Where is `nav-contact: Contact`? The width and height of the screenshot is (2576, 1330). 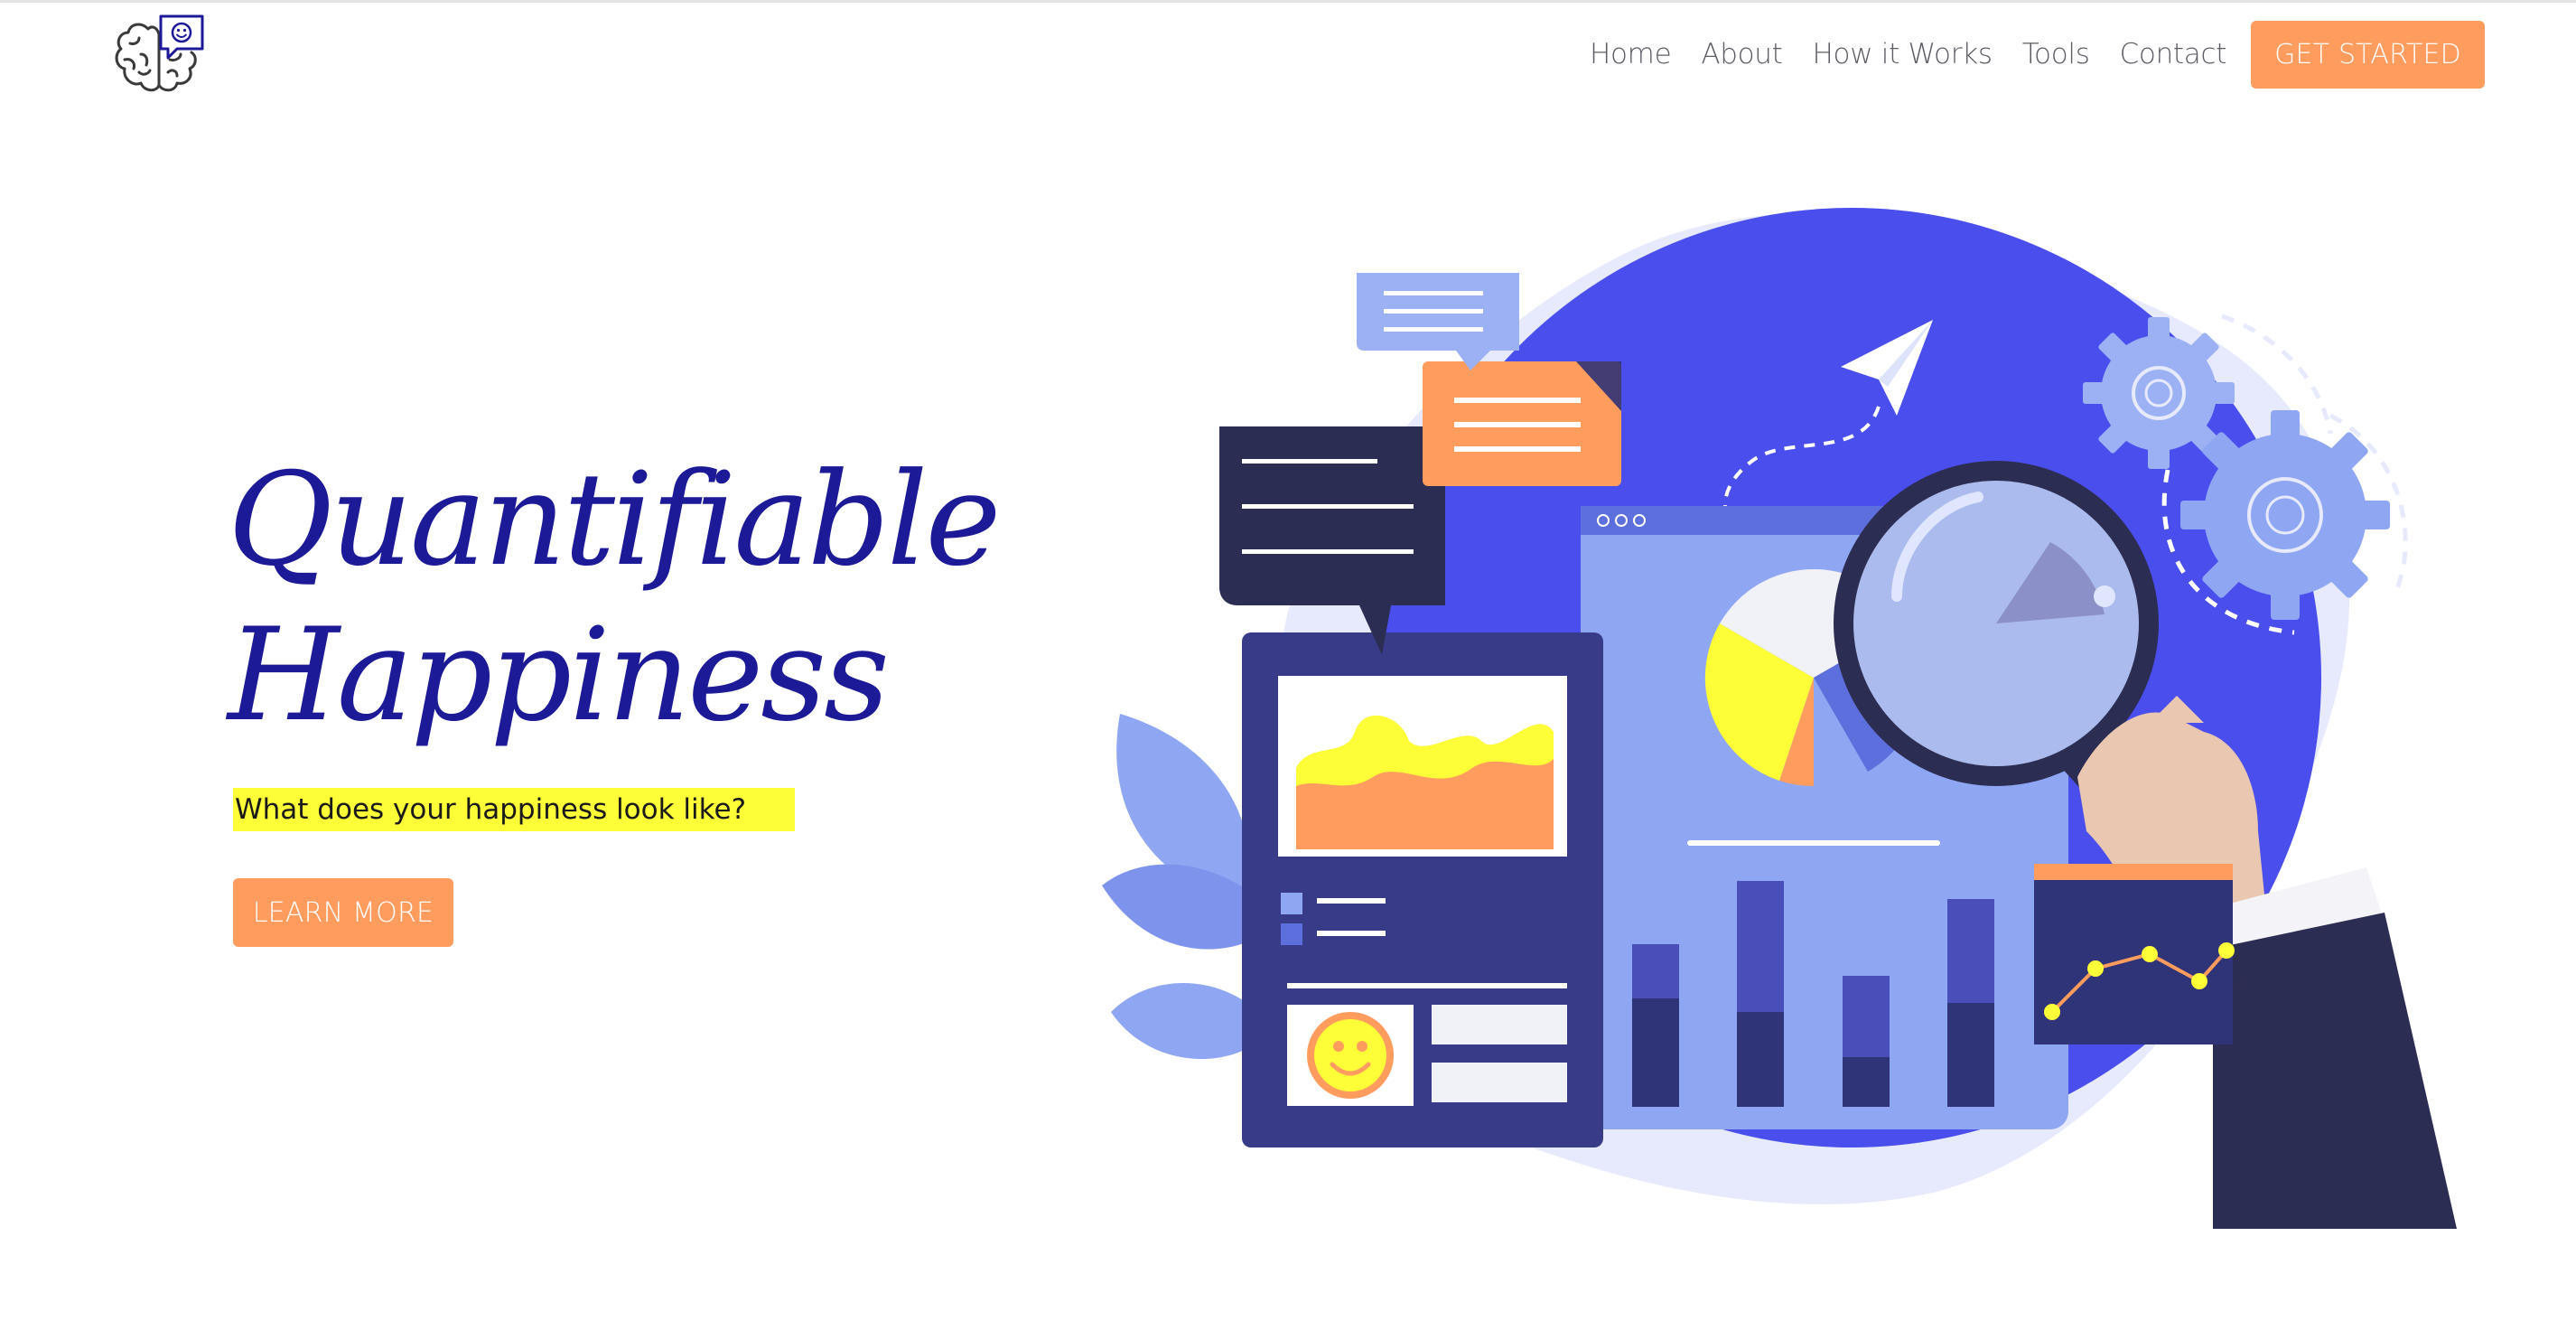 nav-contact: Contact is located at coordinates (2173, 54).